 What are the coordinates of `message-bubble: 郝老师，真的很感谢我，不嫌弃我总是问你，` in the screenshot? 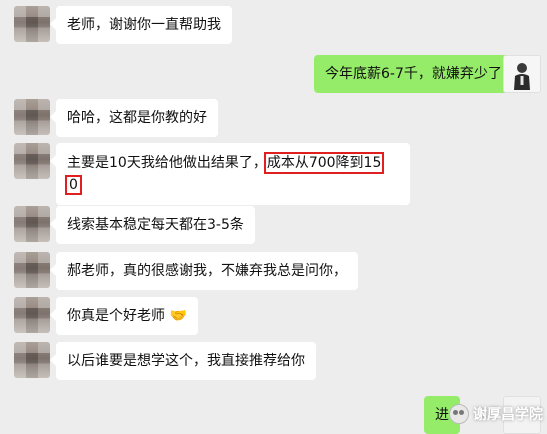 It's located at (204, 271).